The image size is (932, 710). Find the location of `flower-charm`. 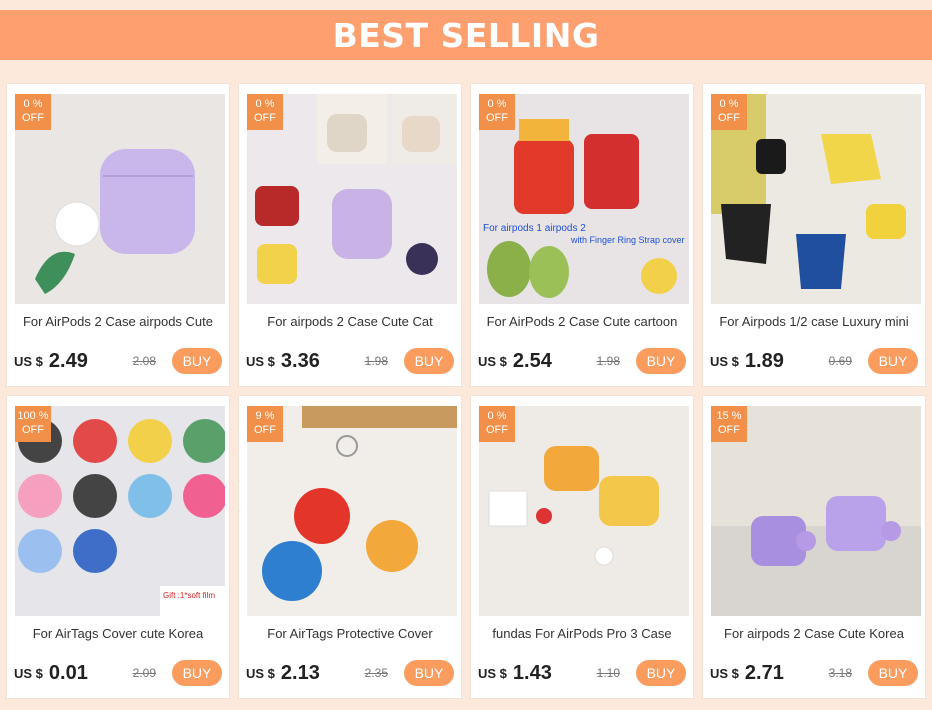

flower-charm is located at coordinates (544, 516).